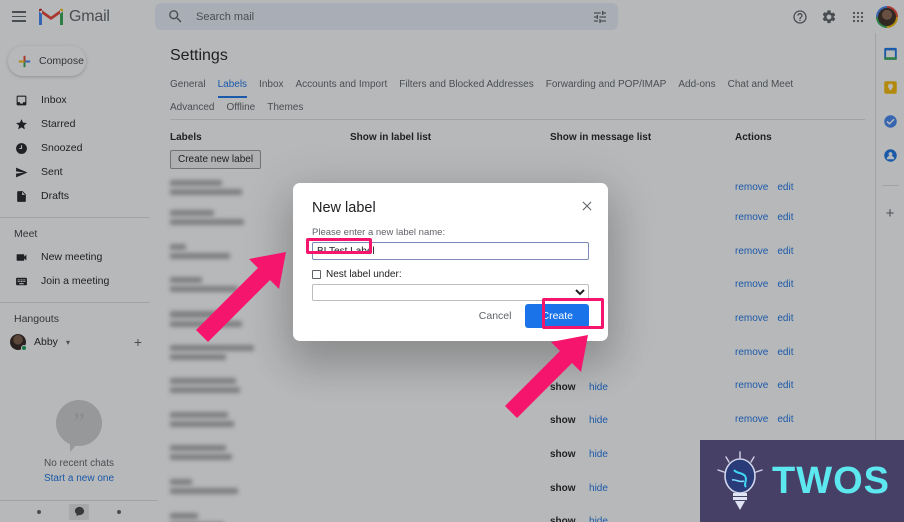  I want to click on cancel-button: Cancel, so click(495, 316).